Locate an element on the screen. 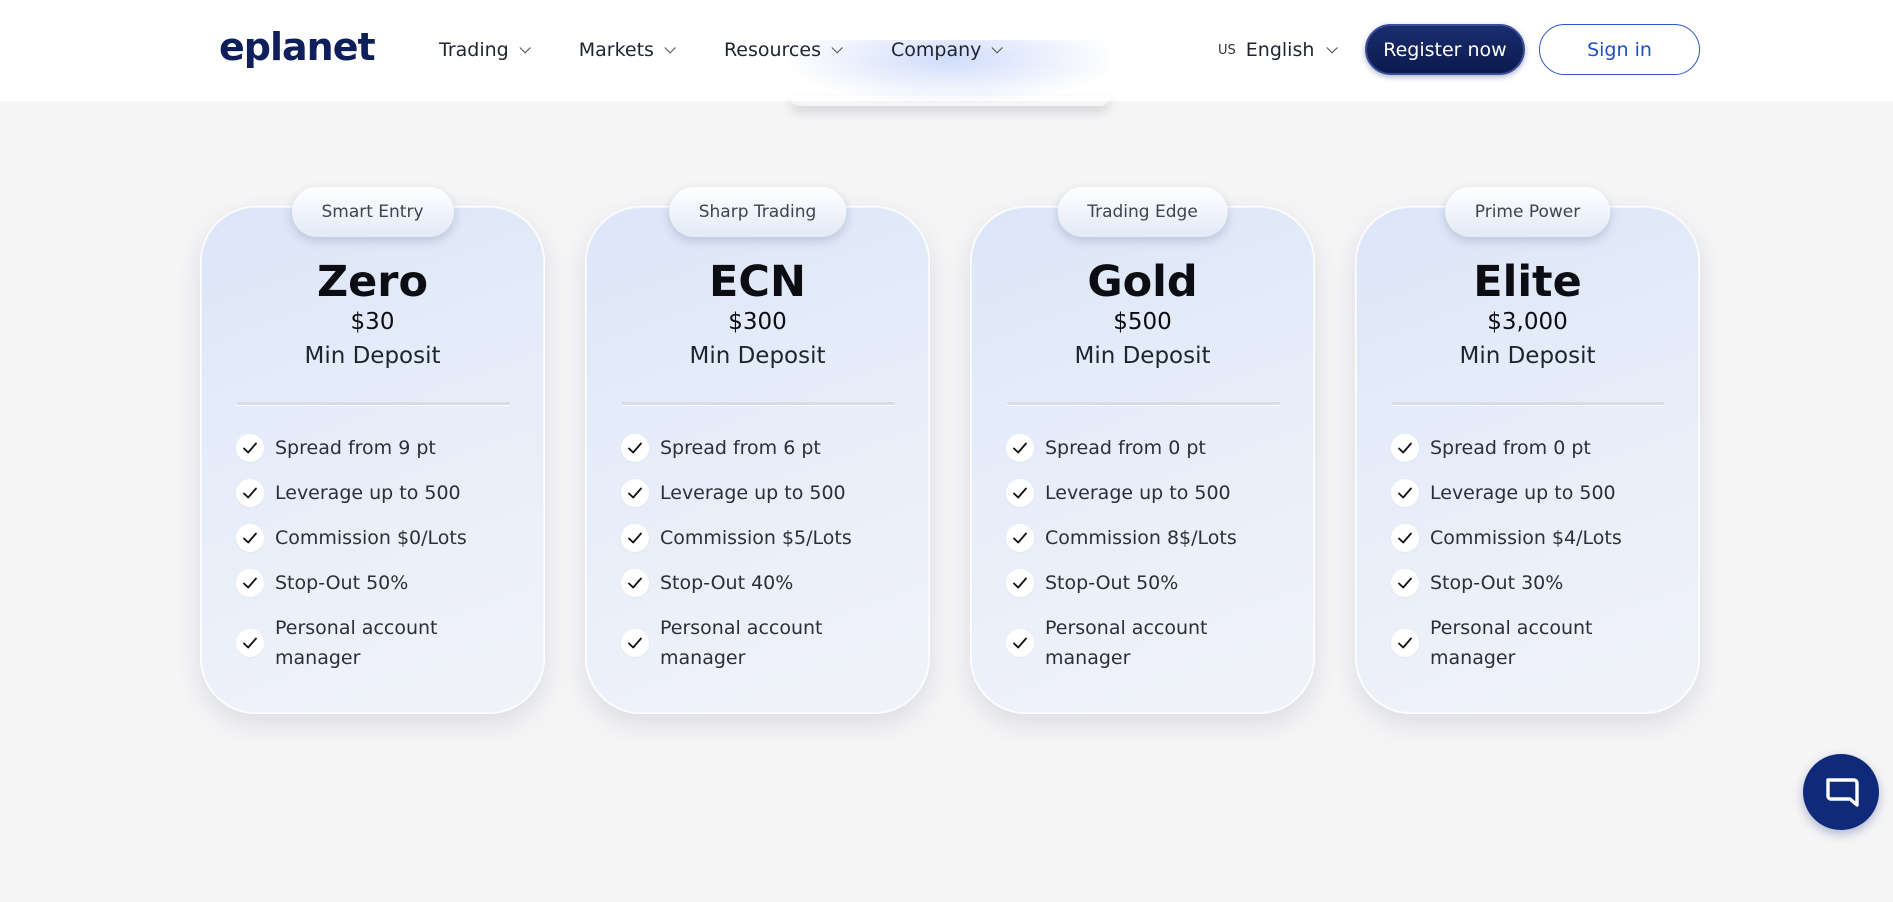 Image resolution: width=1893 pixels, height=902 pixels. header-shadow is located at coordinates (950, 101).